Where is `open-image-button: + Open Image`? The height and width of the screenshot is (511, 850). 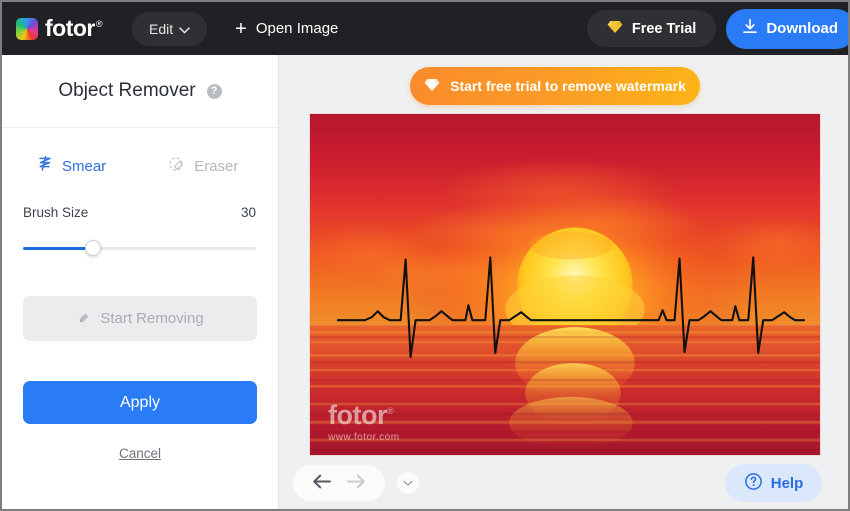 open-image-button: + Open Image is located at coordinates (286, 29).